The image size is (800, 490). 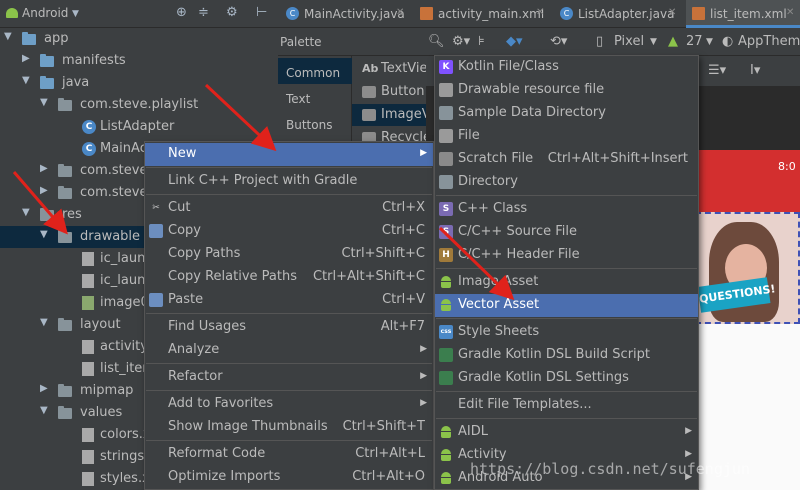 What do you see at coordinates (566, 255) in the screenshot?
I see `submenu-item: H C/C++ Header File` at bounding box center [566, 255].